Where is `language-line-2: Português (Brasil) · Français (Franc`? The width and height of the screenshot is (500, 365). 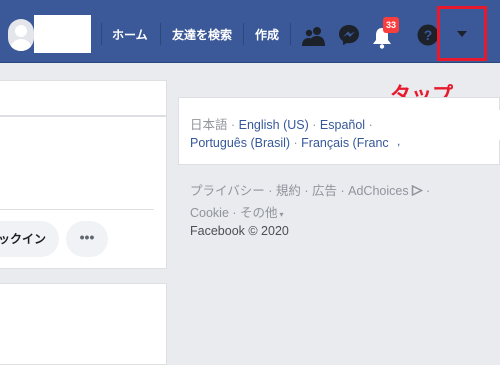 language-line-2: Português (Brasil) · Français (Franc is located at coordinates (289, 143).